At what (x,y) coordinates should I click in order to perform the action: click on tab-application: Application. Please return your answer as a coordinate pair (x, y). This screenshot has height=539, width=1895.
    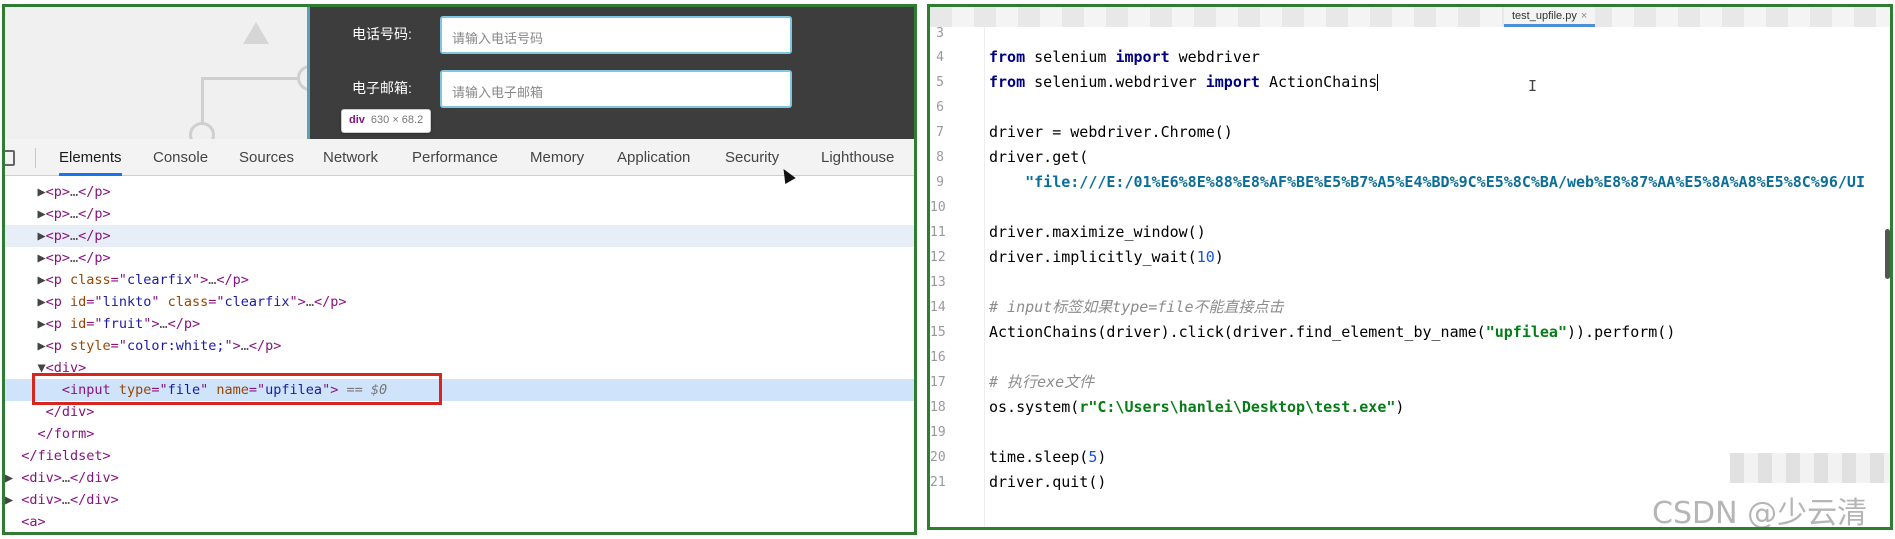
    Looking at the image, I should click on (653, 157).